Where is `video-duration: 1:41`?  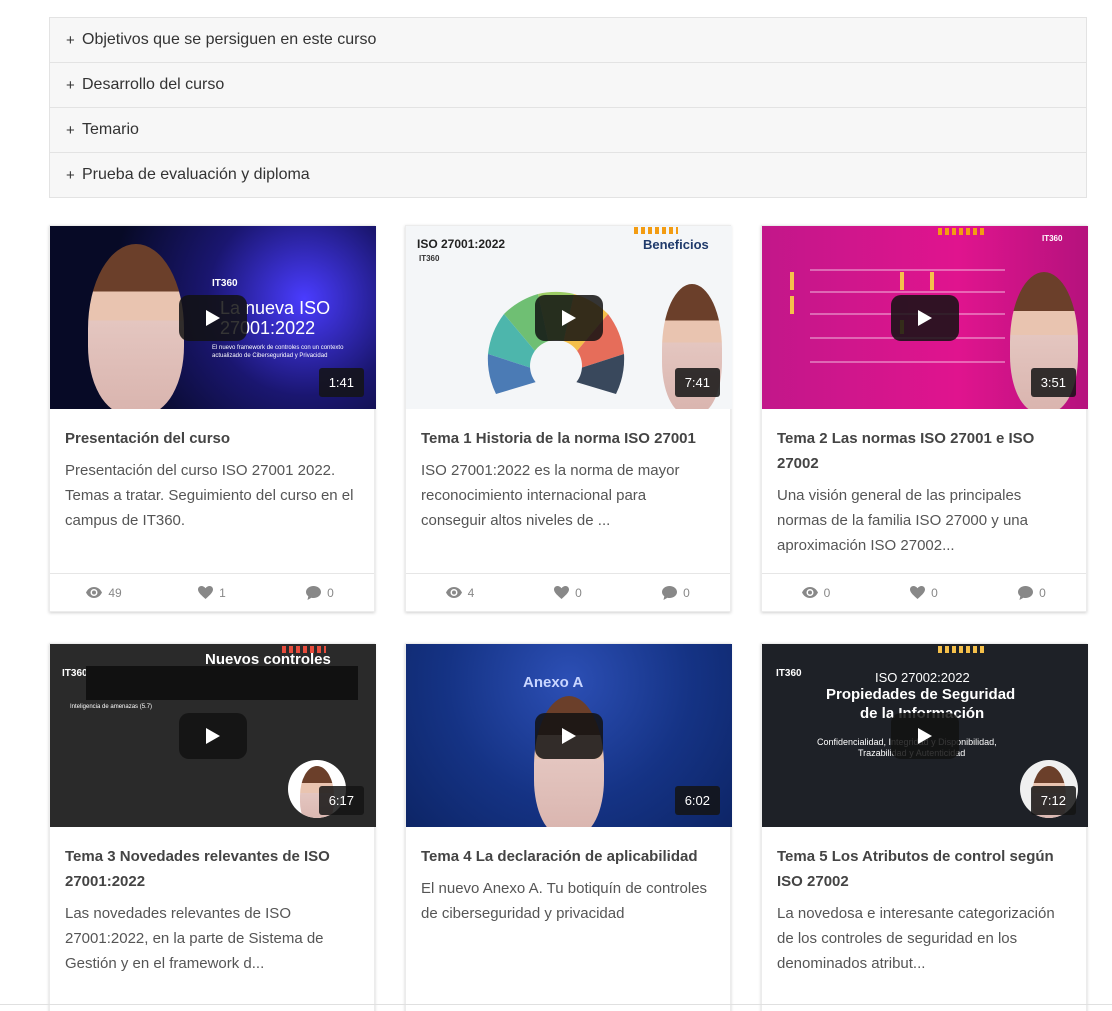 video-duration: 1:41 is located at coordinates (341, 382).